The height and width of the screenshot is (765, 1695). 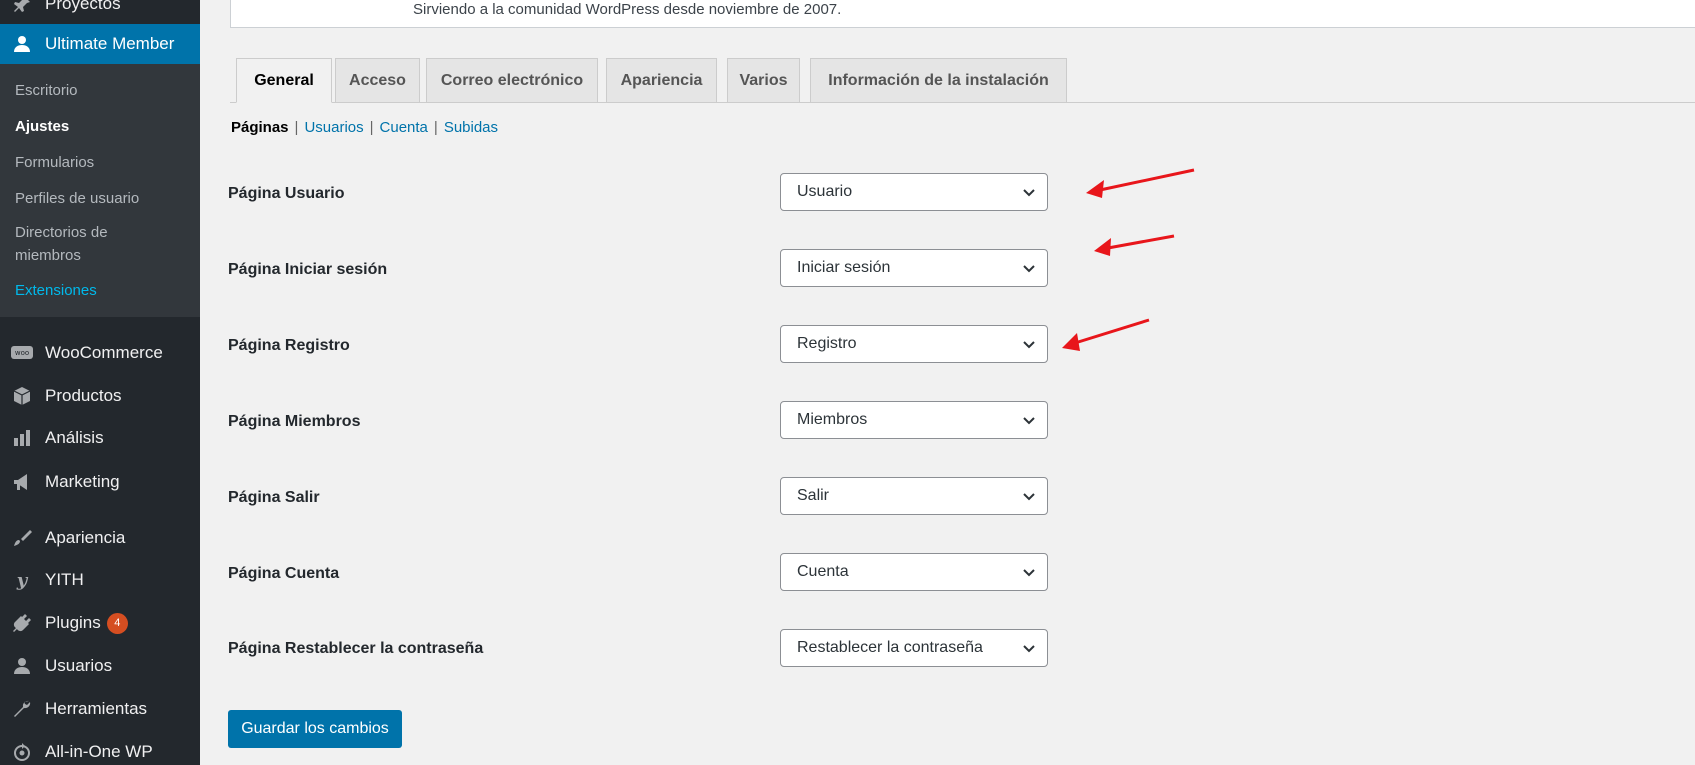 What do you see at coordinates (914, 268) in the screenshot?
I see `select-pagina-iniciar-sesion: Iniciar sesión` at bounding box center [914, 268].